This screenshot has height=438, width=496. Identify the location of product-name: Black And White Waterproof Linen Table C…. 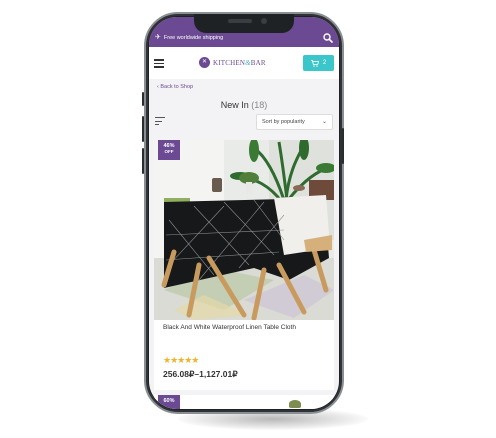
(229, 327).